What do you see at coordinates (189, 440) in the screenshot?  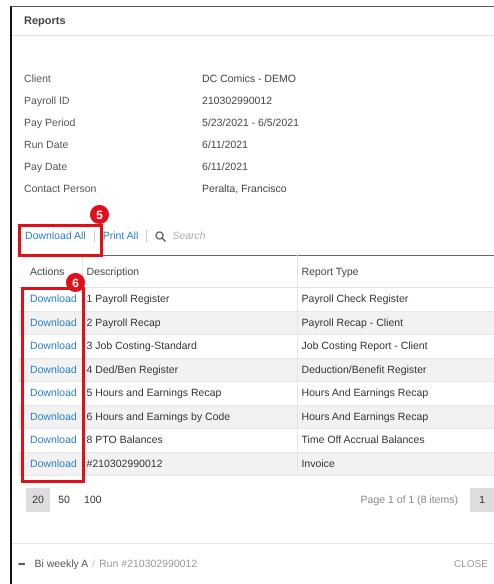 I see `table-cell: 8 PTO Balances` at bounding box center [189, 440].